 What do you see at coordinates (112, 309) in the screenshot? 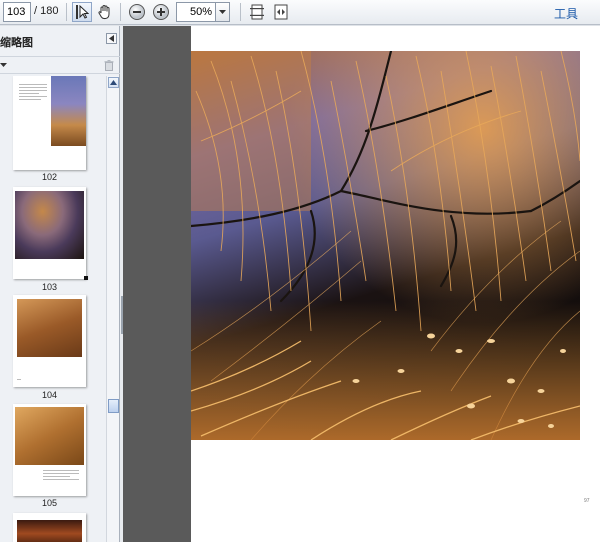
I see `thumbnail-scrollbar` at bounding box center [112, 309].